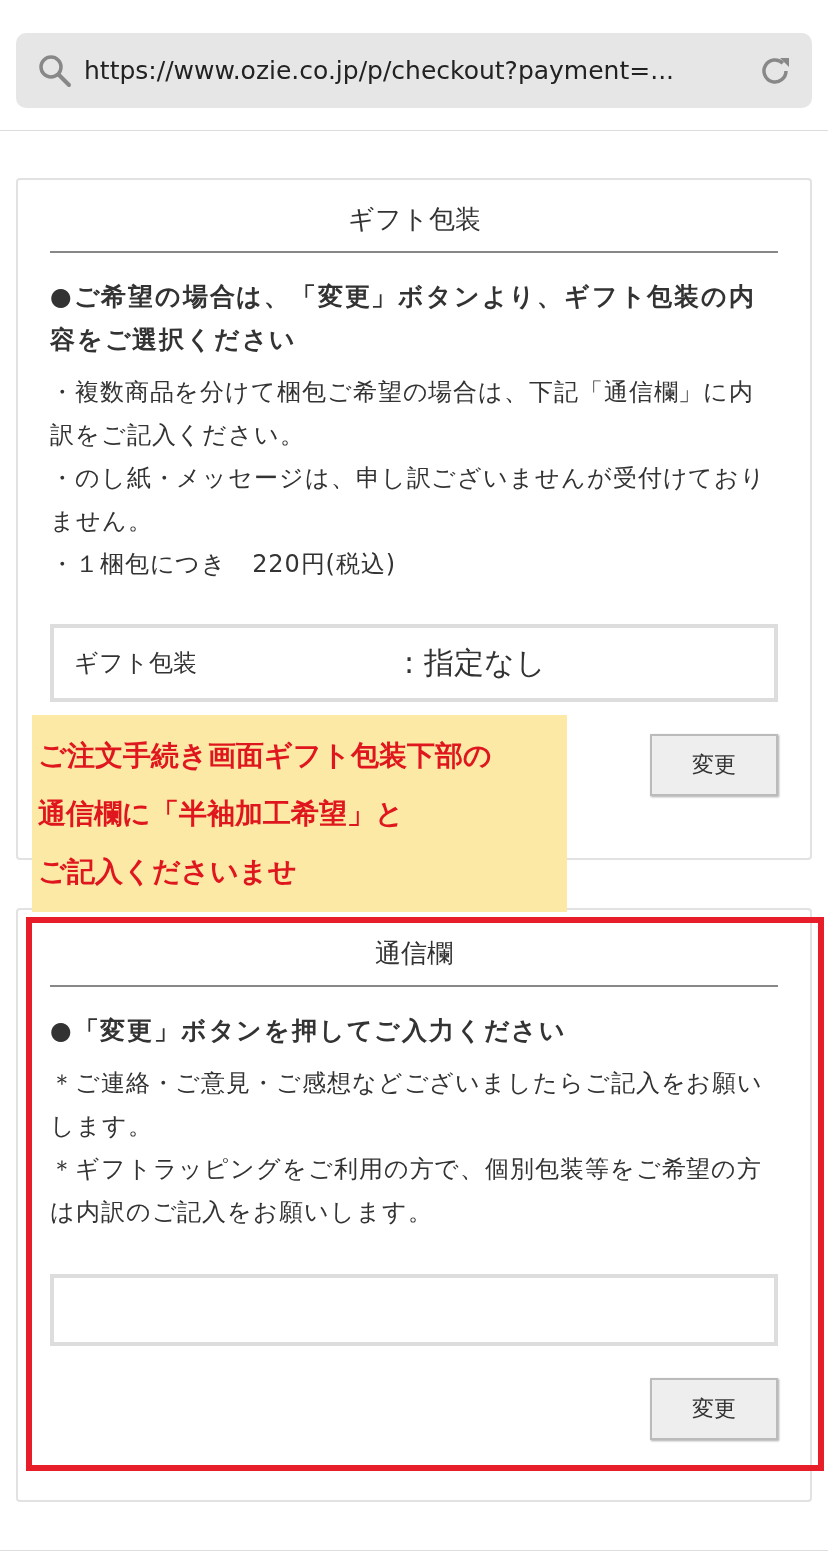 The width and height of the screenshot is (828, 1555). What do you see at coordinates (407, 1191) in the screenshot?
I see `note-text: ＊ギフトラッピングをご利用の方で、個別包装等をご希望の方は内訳のご記入をお願いします。` at bounding box center [407, 1191].